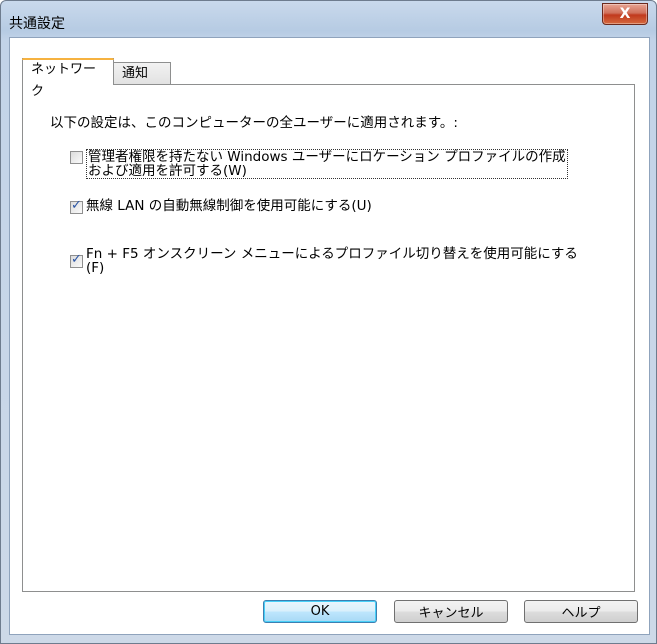 This screenshot has width=657, height=644. I want to click on help-button: ヘルプ, so click(581, 611).